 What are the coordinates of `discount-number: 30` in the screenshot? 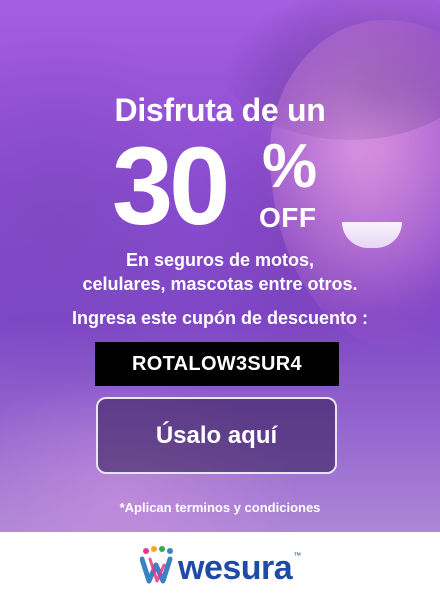 It's located at (171, 186).